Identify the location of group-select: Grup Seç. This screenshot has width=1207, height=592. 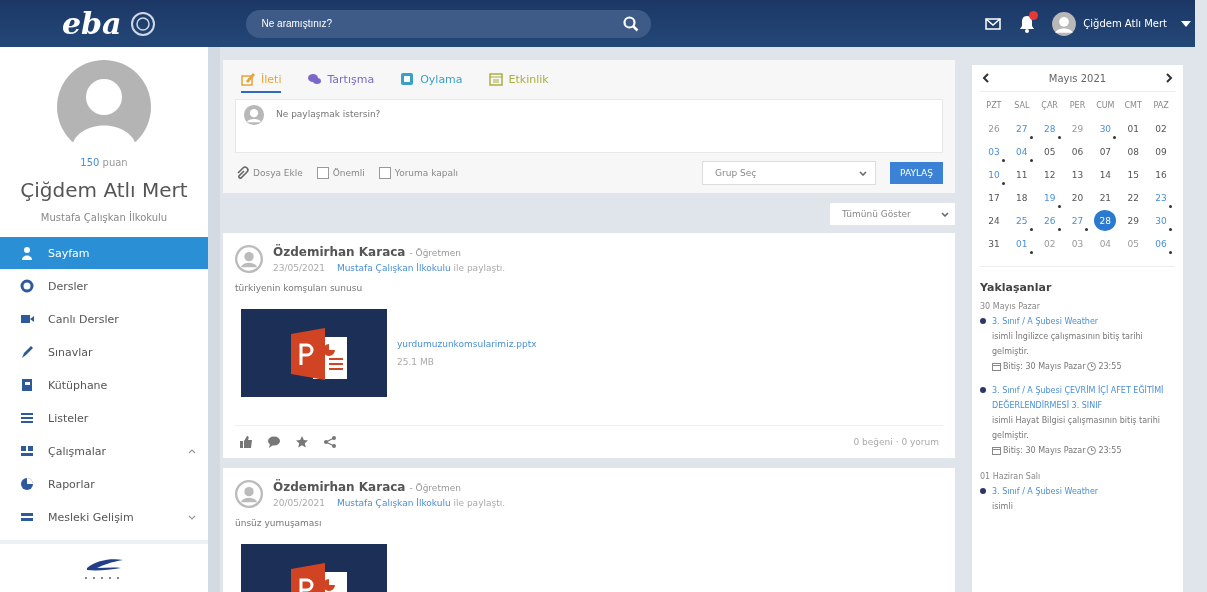
(789, 173).